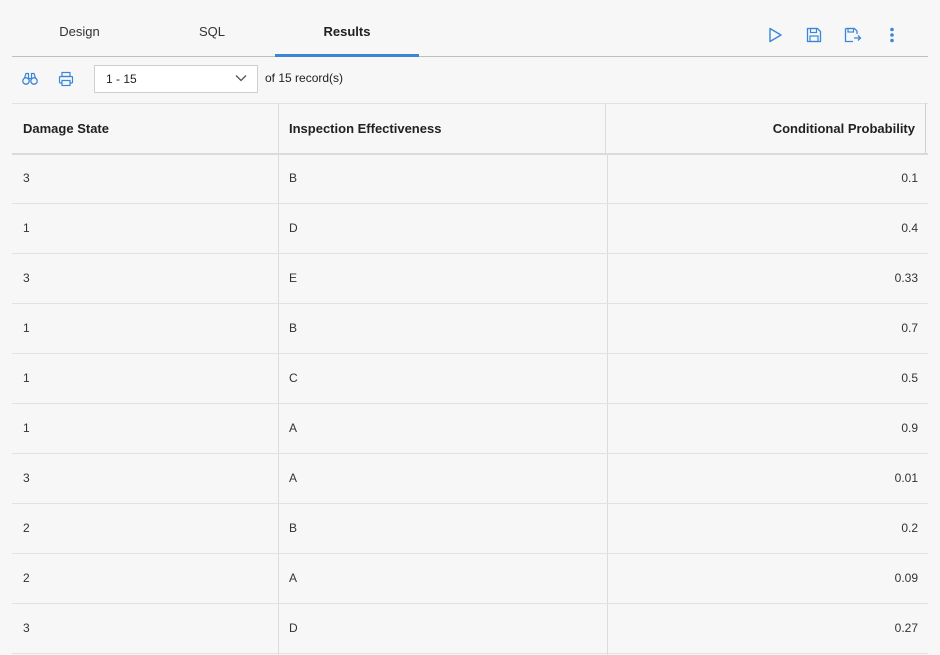  I want to click on chevron-down-icon, so click(241, 78).